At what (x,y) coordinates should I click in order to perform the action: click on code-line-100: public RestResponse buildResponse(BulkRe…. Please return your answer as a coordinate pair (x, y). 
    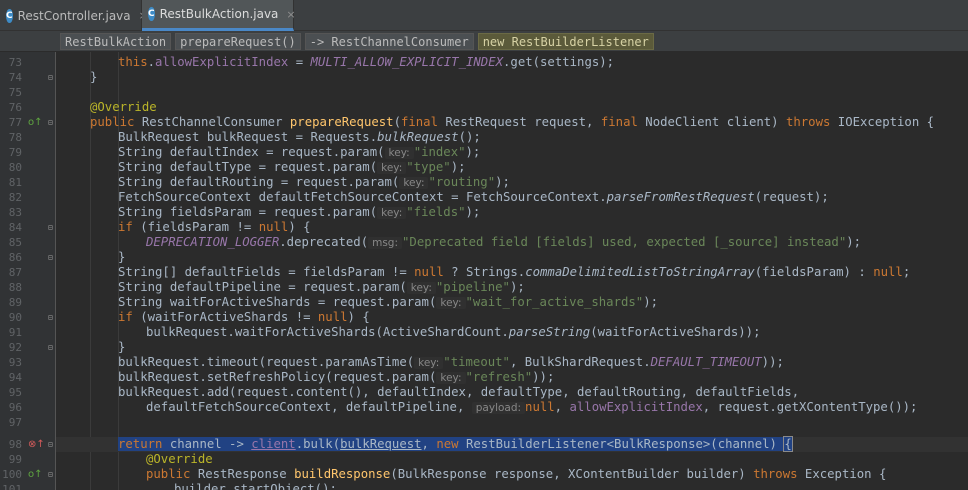
    Looking at the image, I should click on (516, 474).